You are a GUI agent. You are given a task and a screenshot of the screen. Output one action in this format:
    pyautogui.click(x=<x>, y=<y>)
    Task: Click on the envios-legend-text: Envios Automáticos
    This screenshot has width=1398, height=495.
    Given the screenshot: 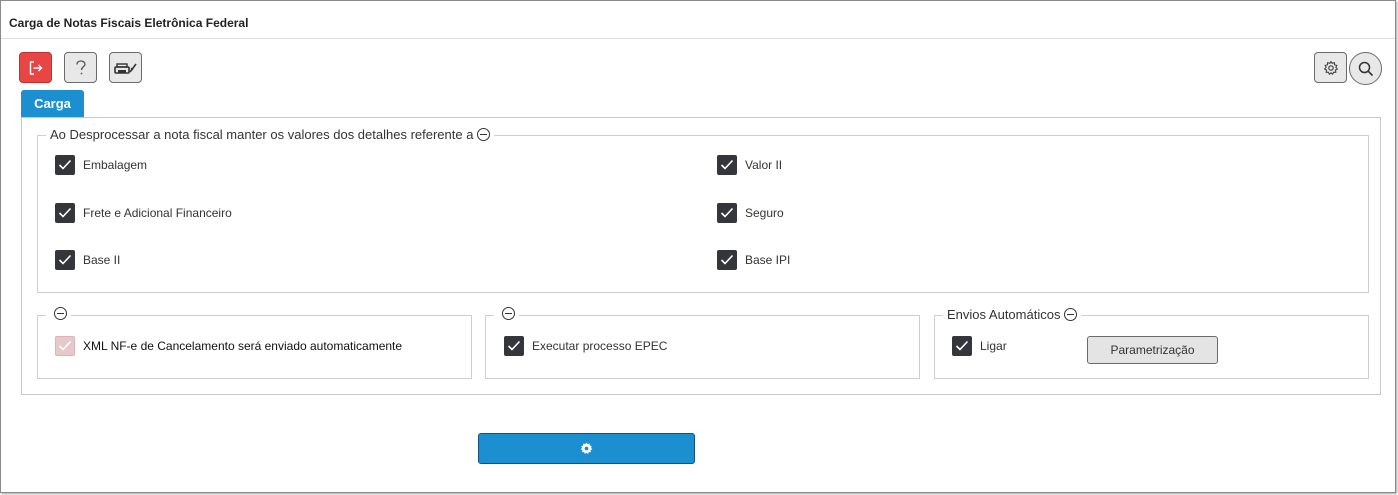 What is the action you would take?
    pyautogui.click(x=1004, y=314)
    